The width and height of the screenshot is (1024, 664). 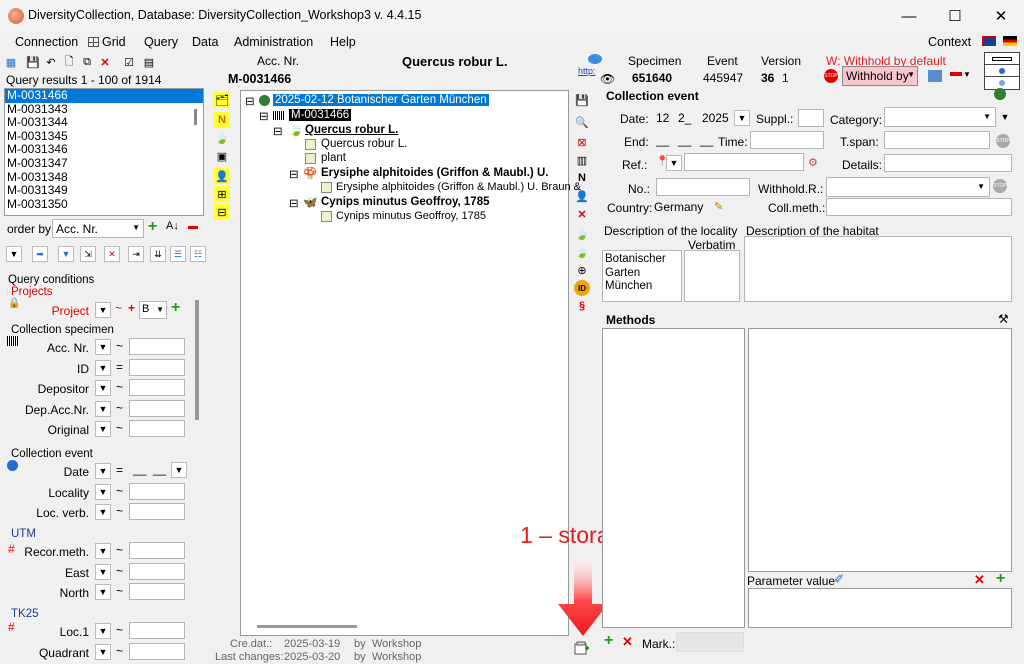 I want to click on save-tree-icon: 💾, so click(x=582, y=100).